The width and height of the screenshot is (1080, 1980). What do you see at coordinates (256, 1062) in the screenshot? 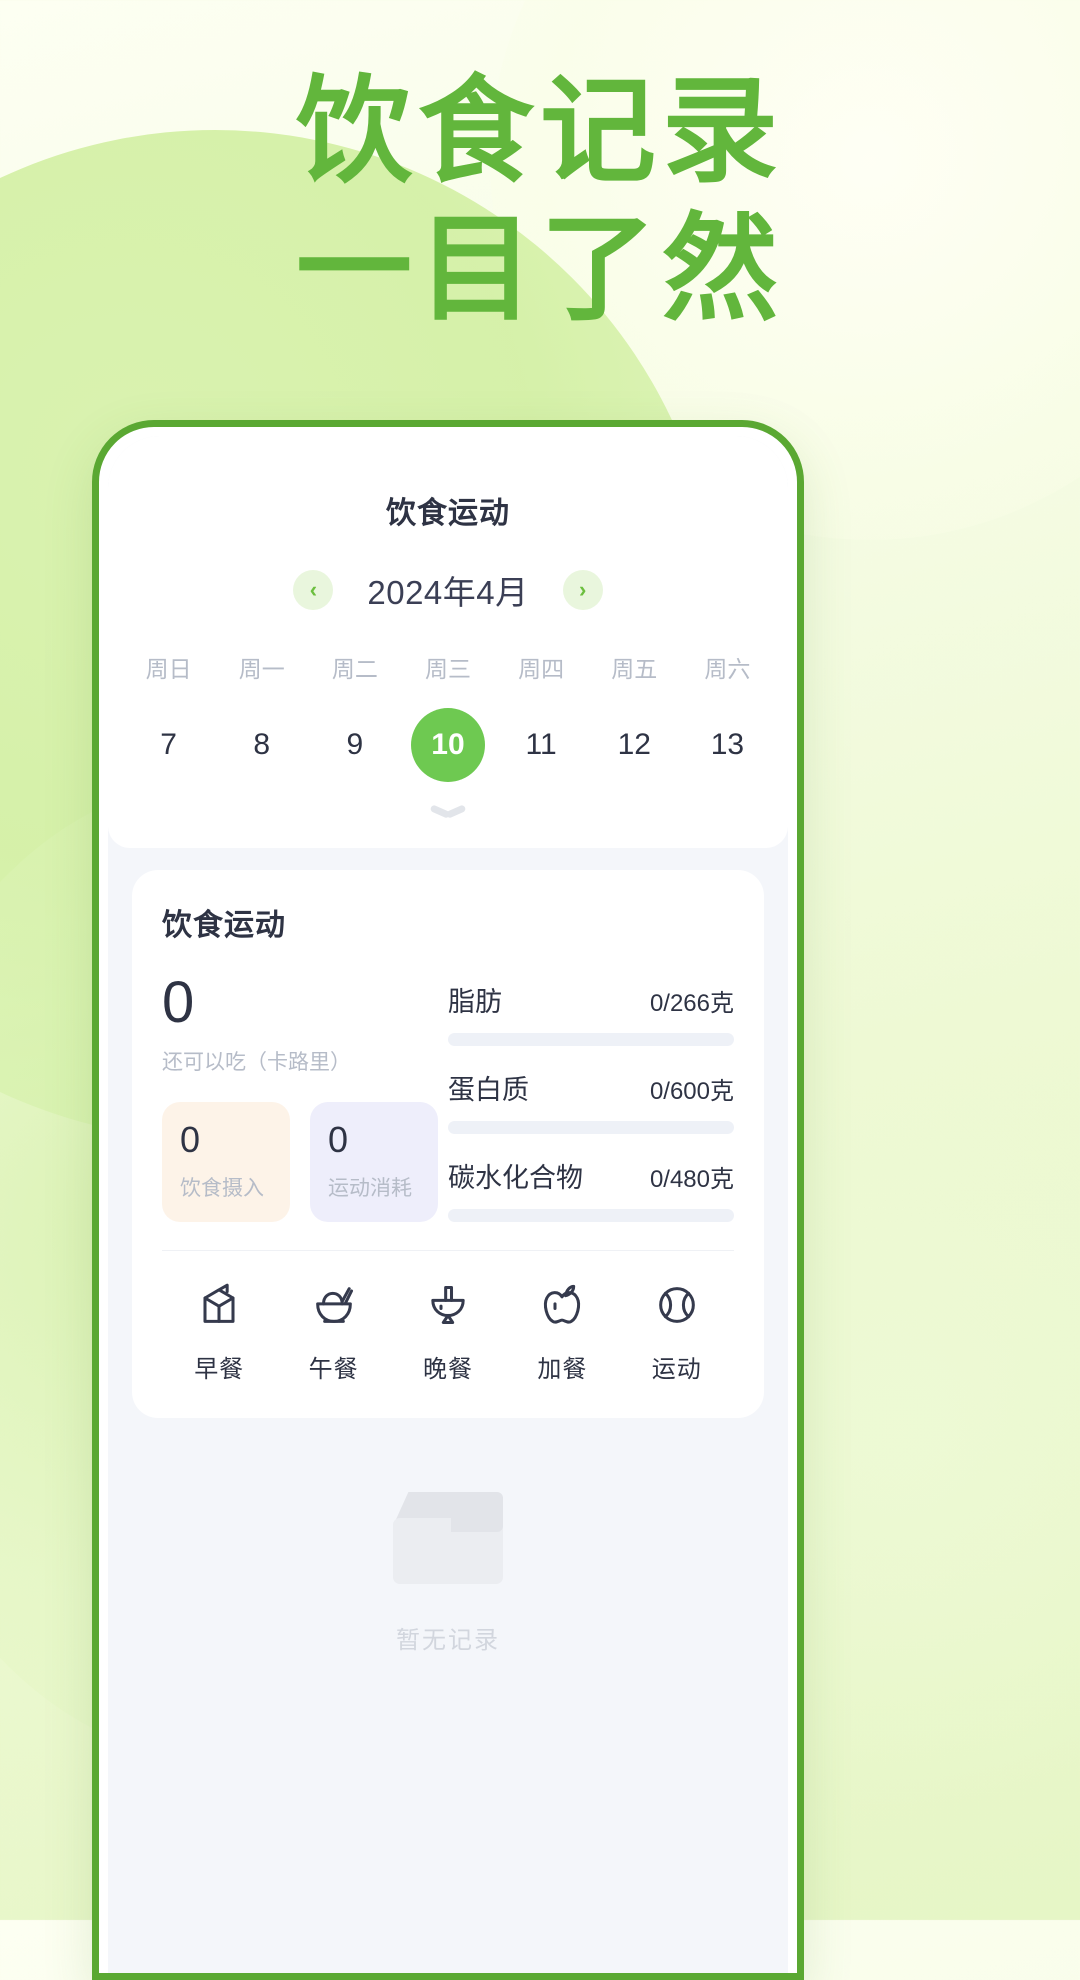
I see `remaining-calories-label: 还可以吃（卡路里）` at bounding box center [256, 1062].